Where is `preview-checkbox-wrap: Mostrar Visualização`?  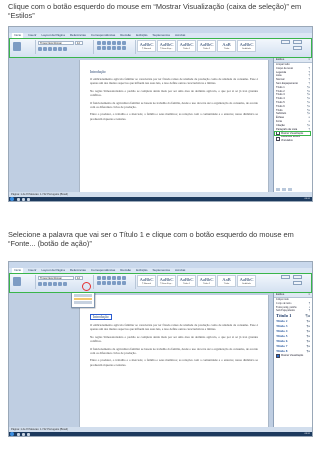 preview-checkbox-wrap: Mostrar Visualização is located at coordinates (293, 133).